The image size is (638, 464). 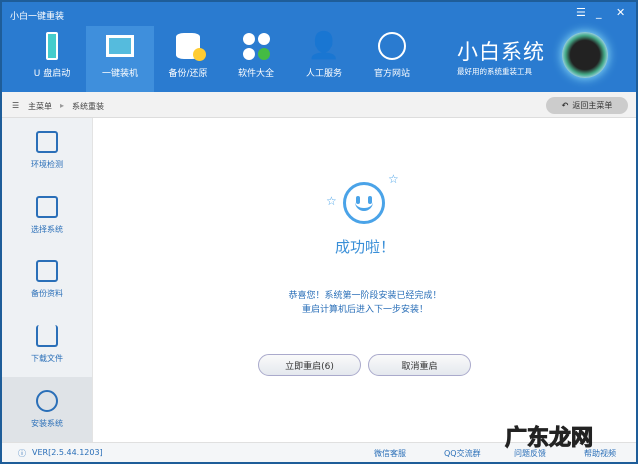 I want to click on logo-icon, so click(x=585, y=55).